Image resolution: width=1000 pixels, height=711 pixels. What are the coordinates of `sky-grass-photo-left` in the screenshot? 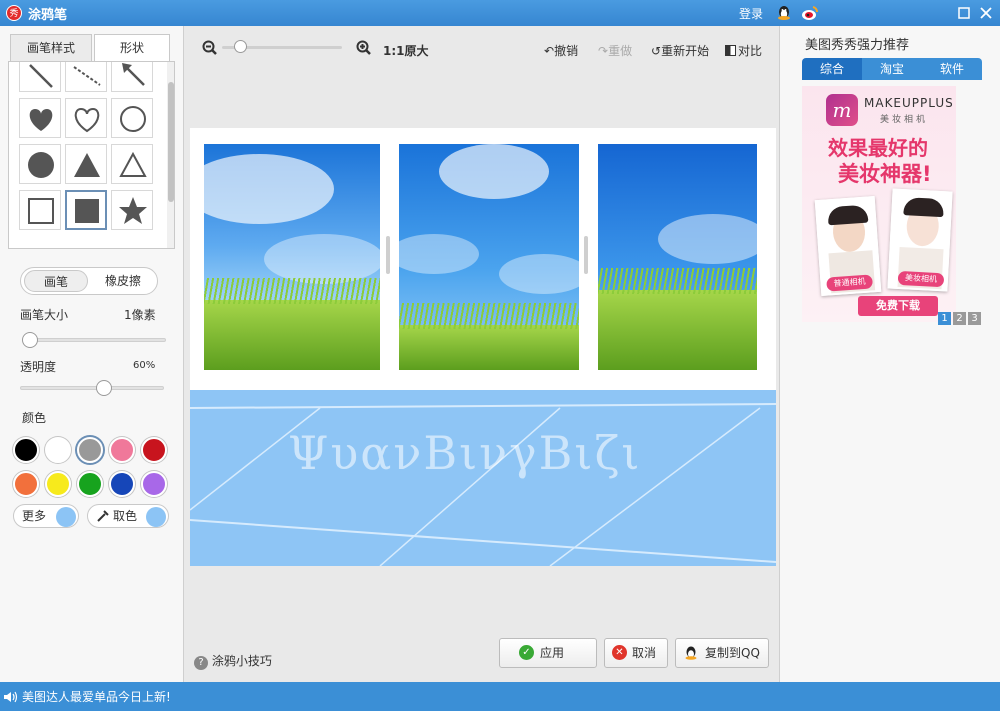 It's located at (292, 257).